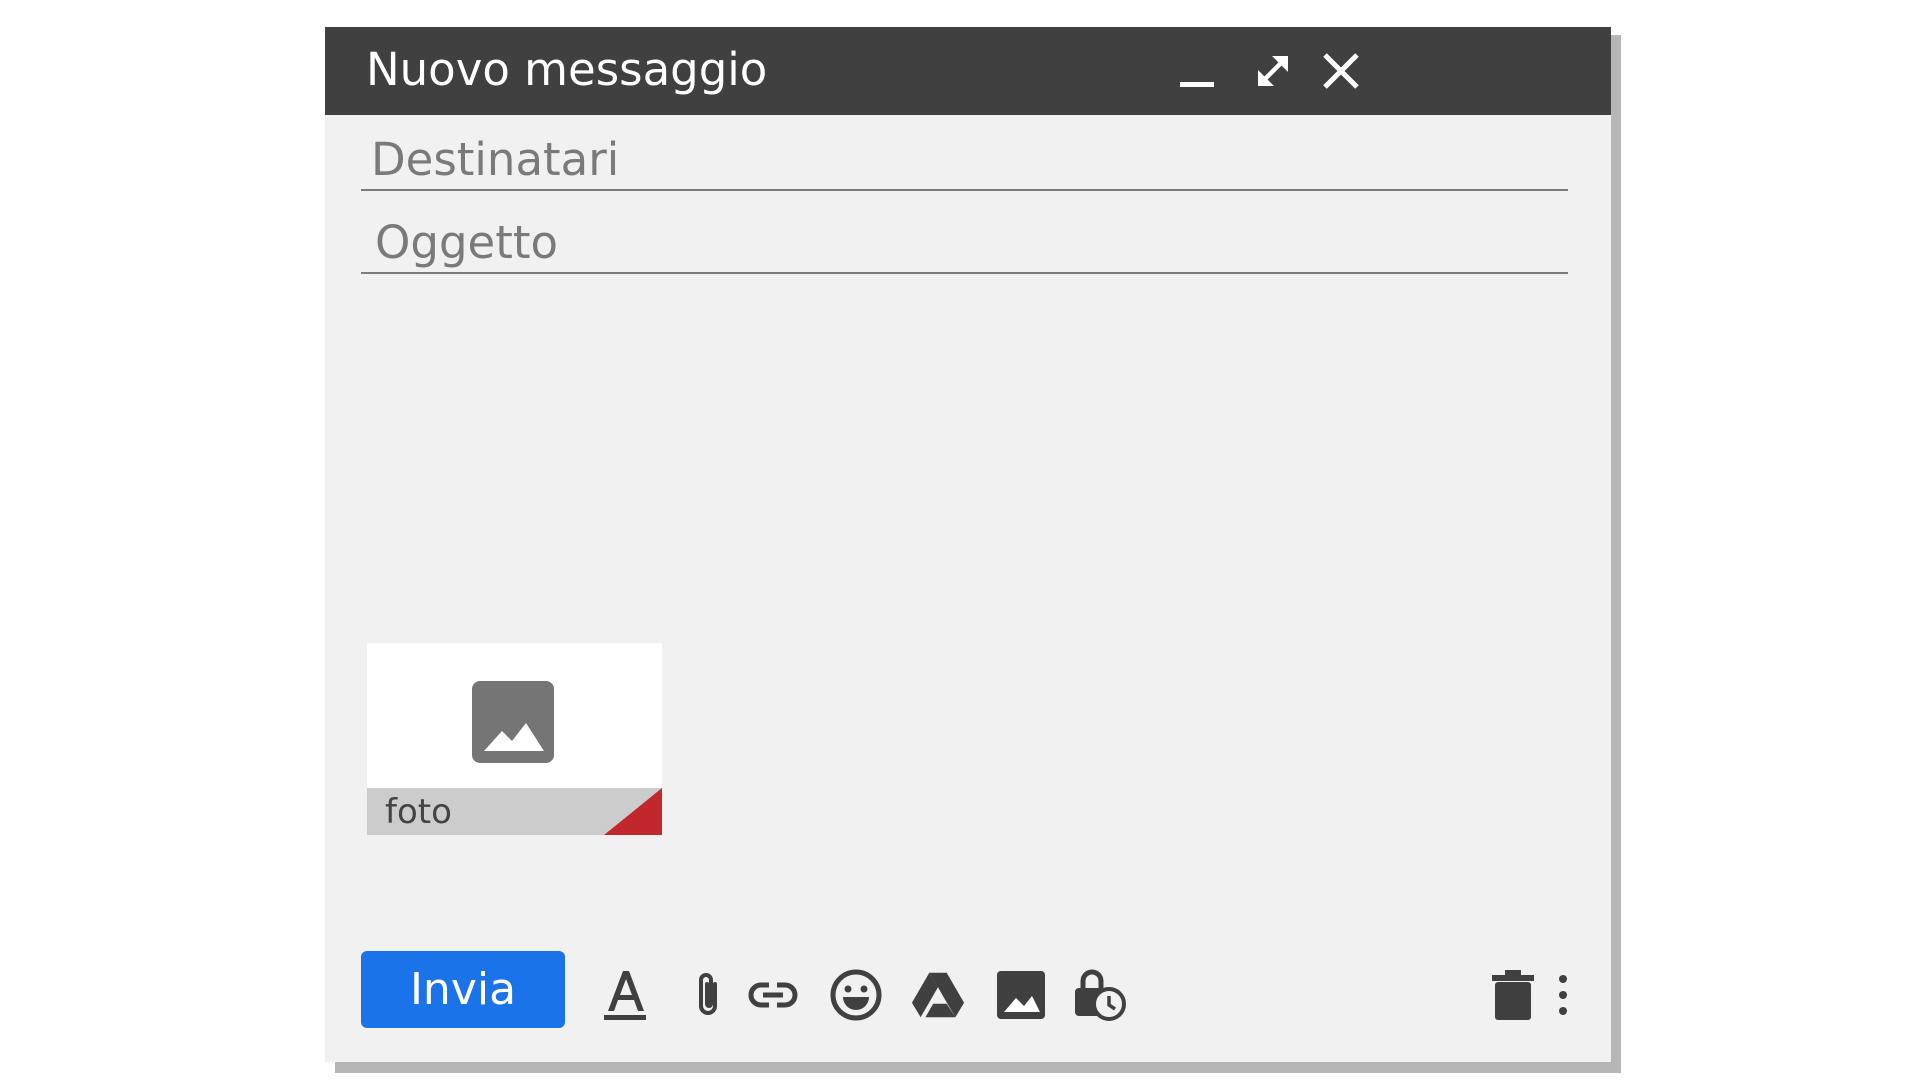 The width and height of the screenshot is (1920, 1080). Describe the element at coordinates (567, 69) in the screenshot. I see `compose-title: Nuovo messaggio` at that location.